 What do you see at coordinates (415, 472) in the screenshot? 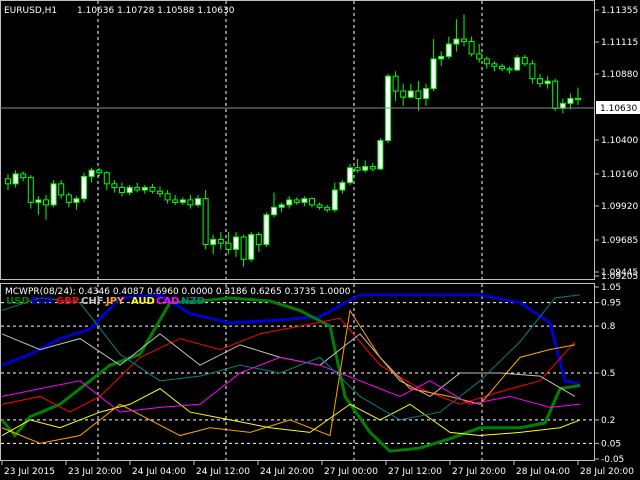
I see `time-tick-label: 27 Jul 12:00` at bounding box center [415, 472].